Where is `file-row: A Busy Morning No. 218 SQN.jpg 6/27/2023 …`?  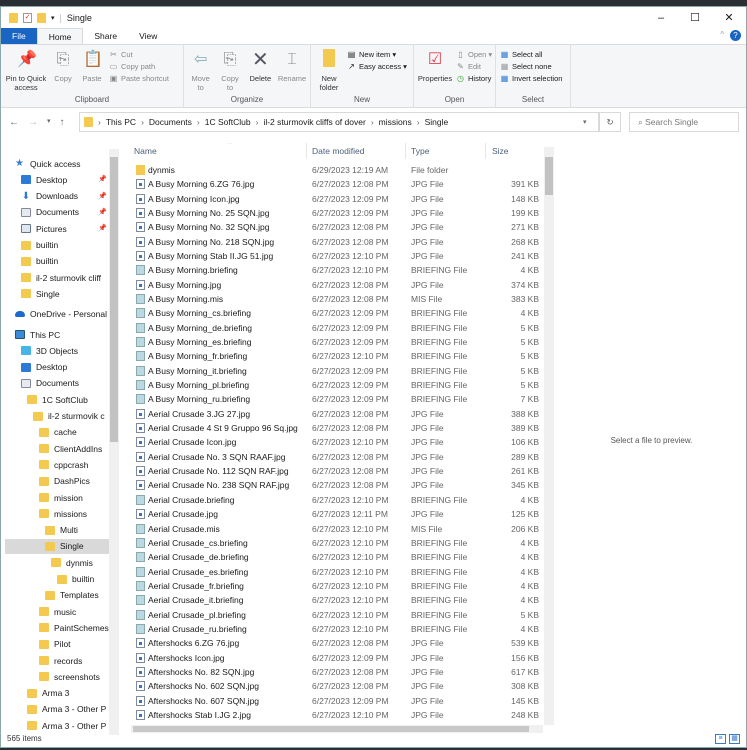 file-row: A Busy Morning No. 218 SQN.jpg 6/27/2023 … is located at coordinates (335, 242).